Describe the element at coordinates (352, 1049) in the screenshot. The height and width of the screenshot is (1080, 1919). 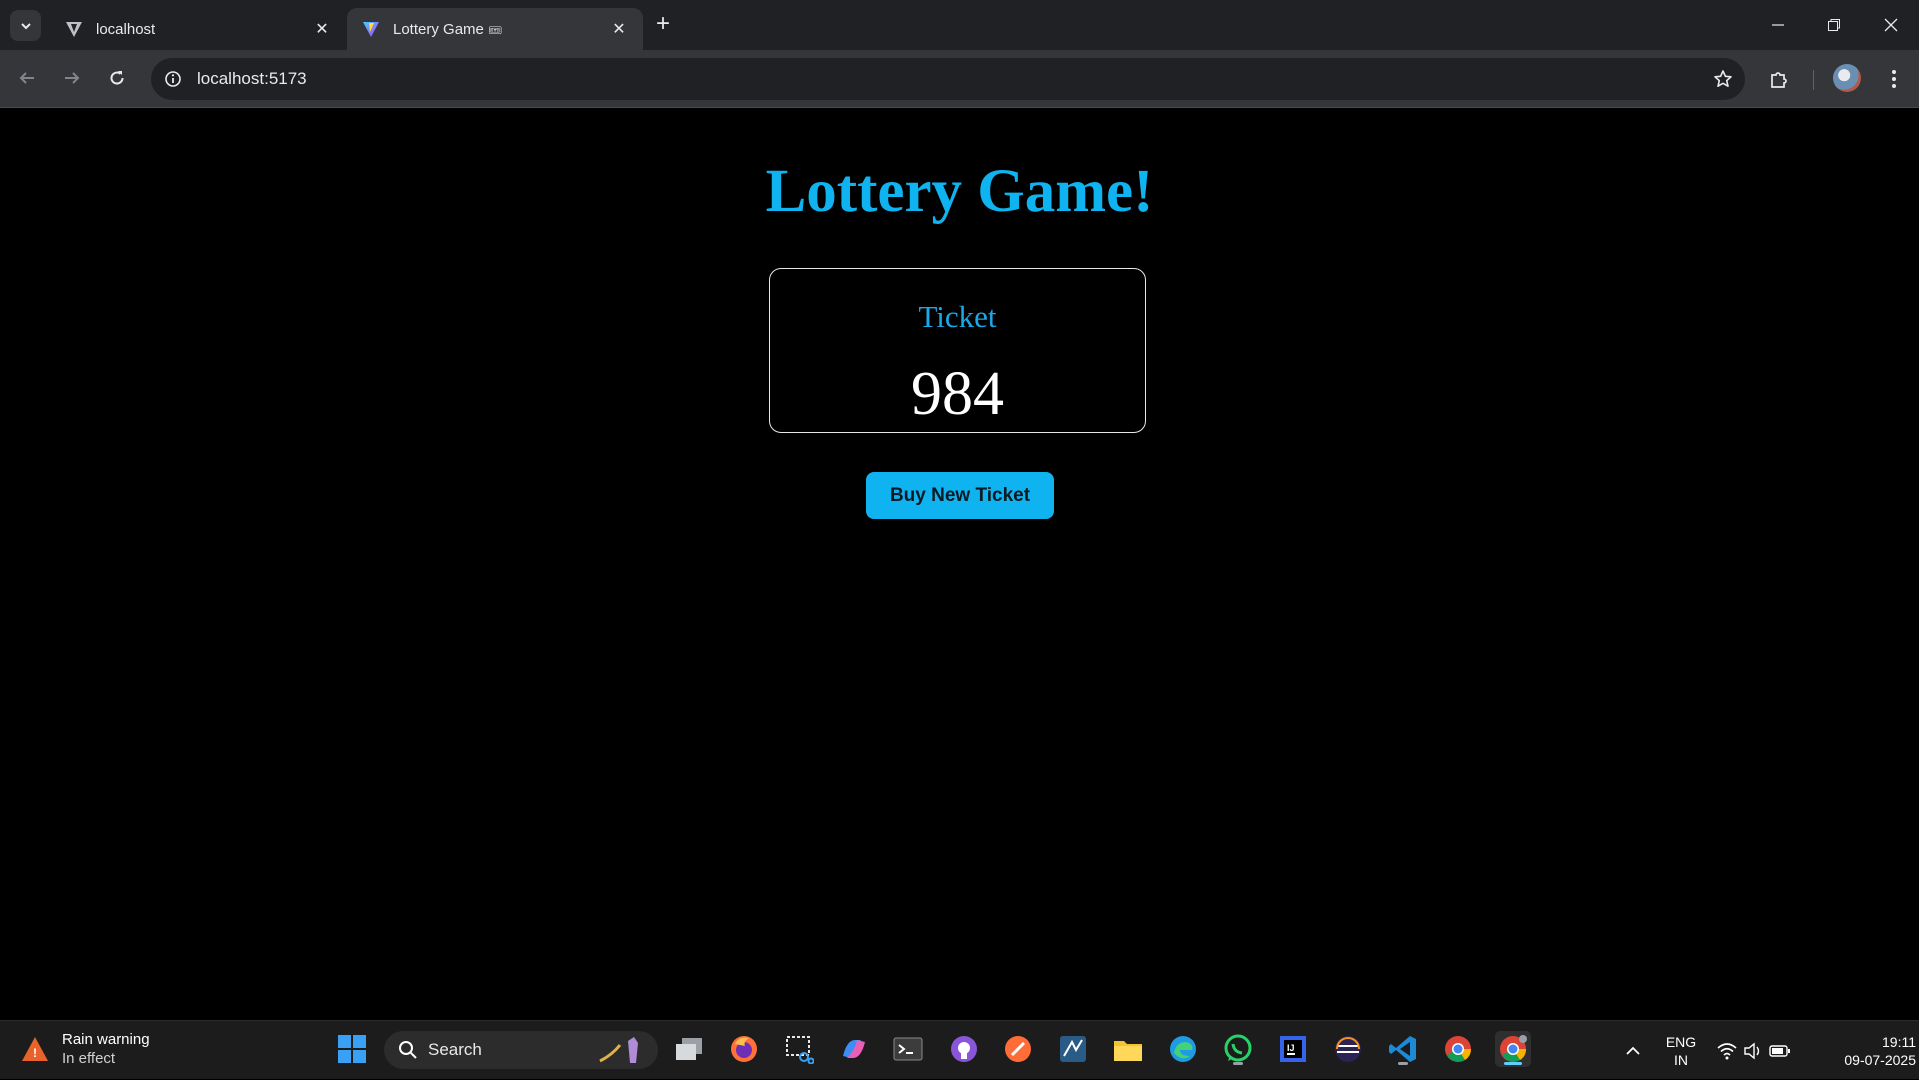
I see `windows-start-icon` at that location.